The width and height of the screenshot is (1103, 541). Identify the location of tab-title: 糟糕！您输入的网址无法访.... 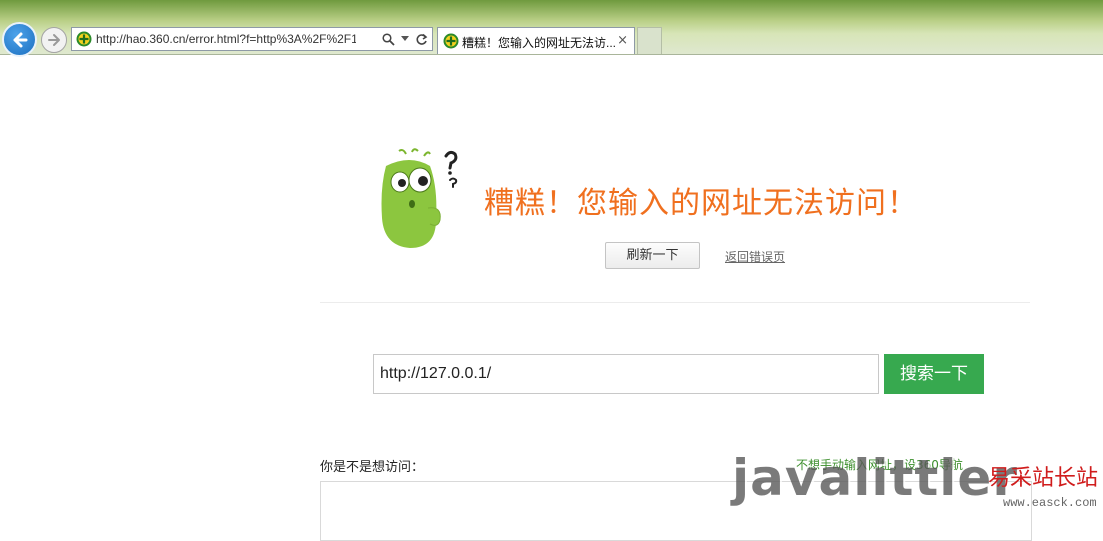
(539, 43).